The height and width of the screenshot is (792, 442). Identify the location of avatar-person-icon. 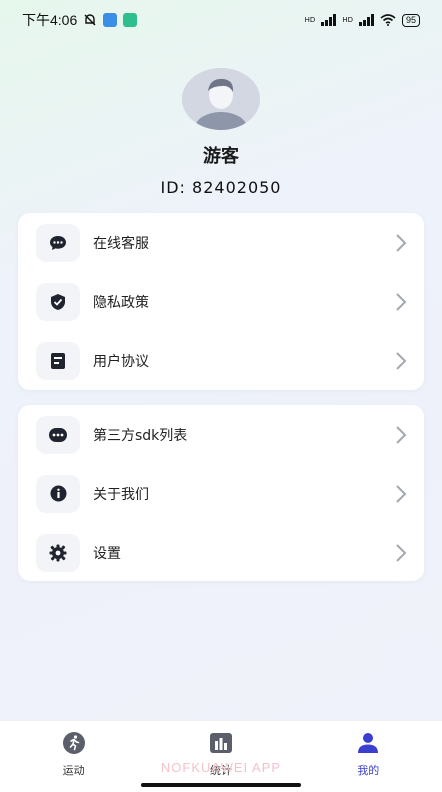
(221, 99).